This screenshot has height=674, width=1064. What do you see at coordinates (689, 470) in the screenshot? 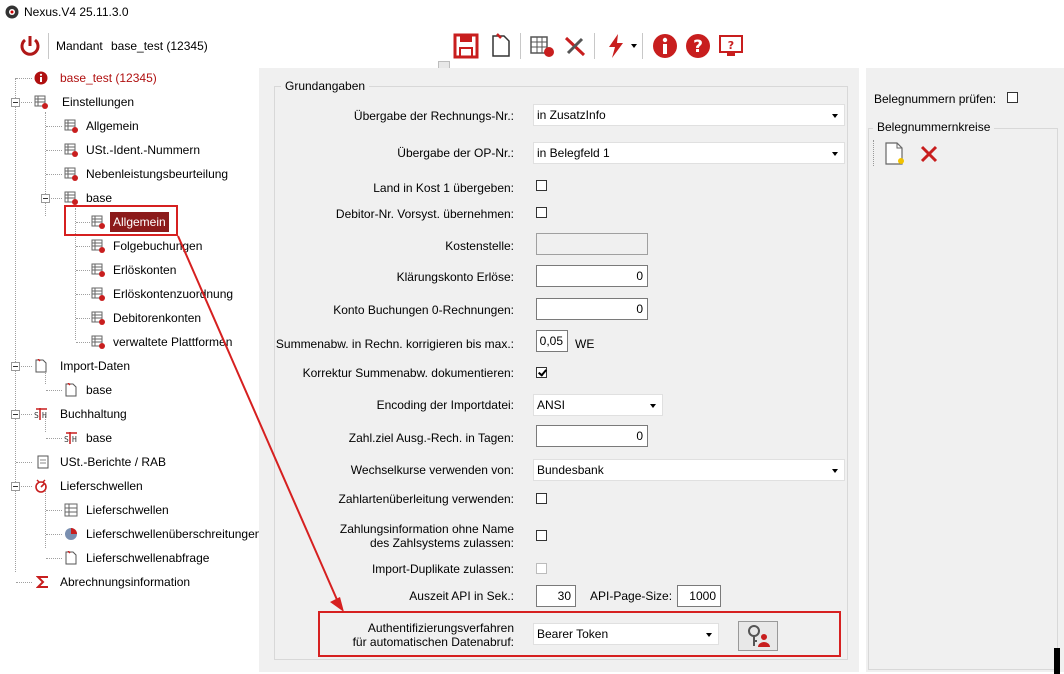
I see `wechselkurse-select: Bundesbank` at bounding box center [689, 470].